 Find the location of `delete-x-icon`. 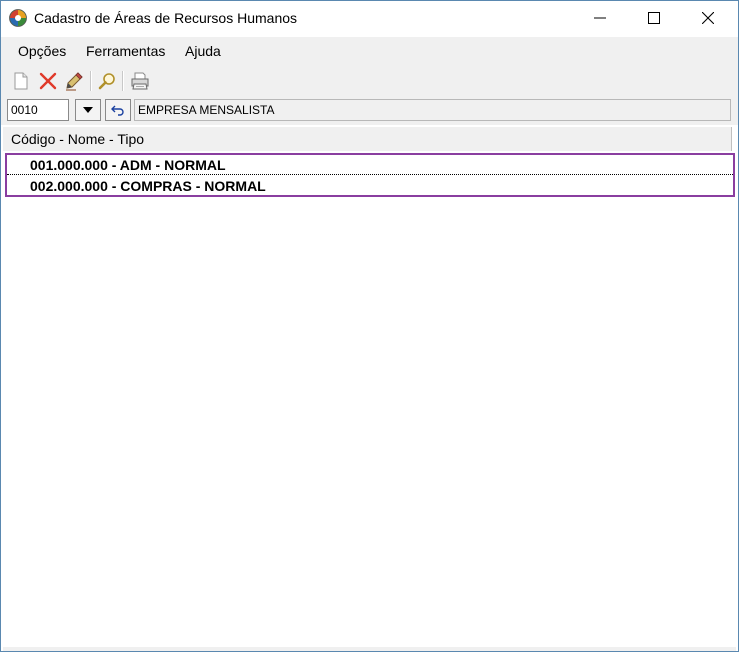

delete-x-icon is located at coordinates (48, 81).